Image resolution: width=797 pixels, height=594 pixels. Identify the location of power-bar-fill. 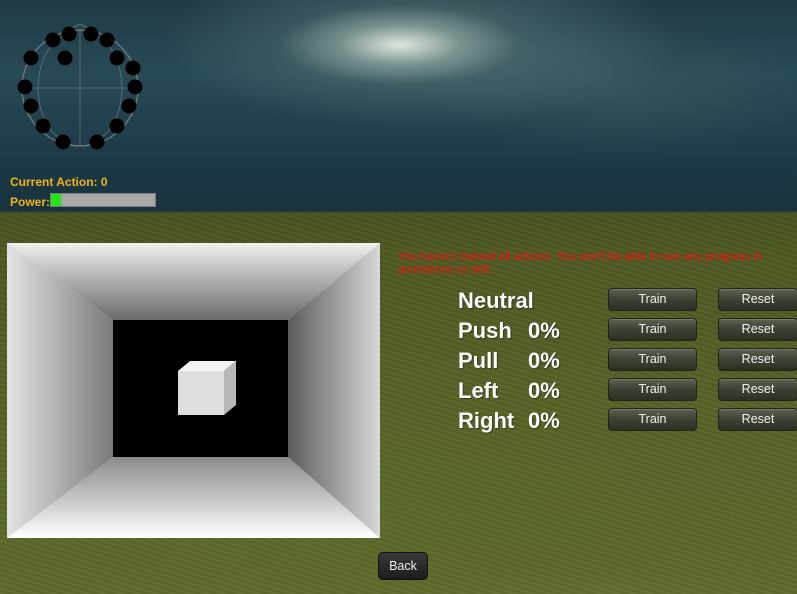
(56, 200).